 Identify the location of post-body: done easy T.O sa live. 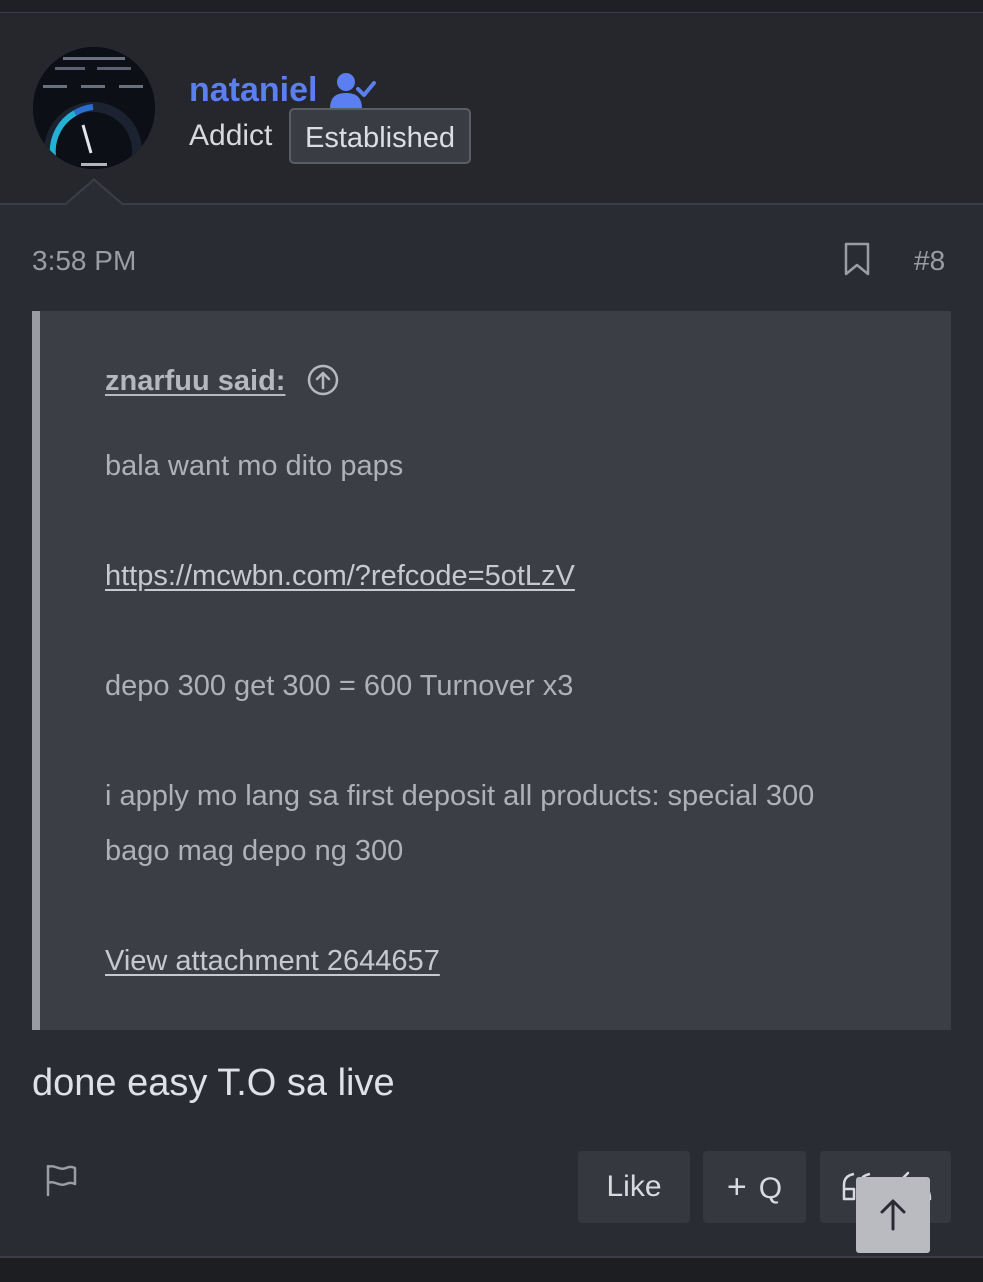
(213, 1083).